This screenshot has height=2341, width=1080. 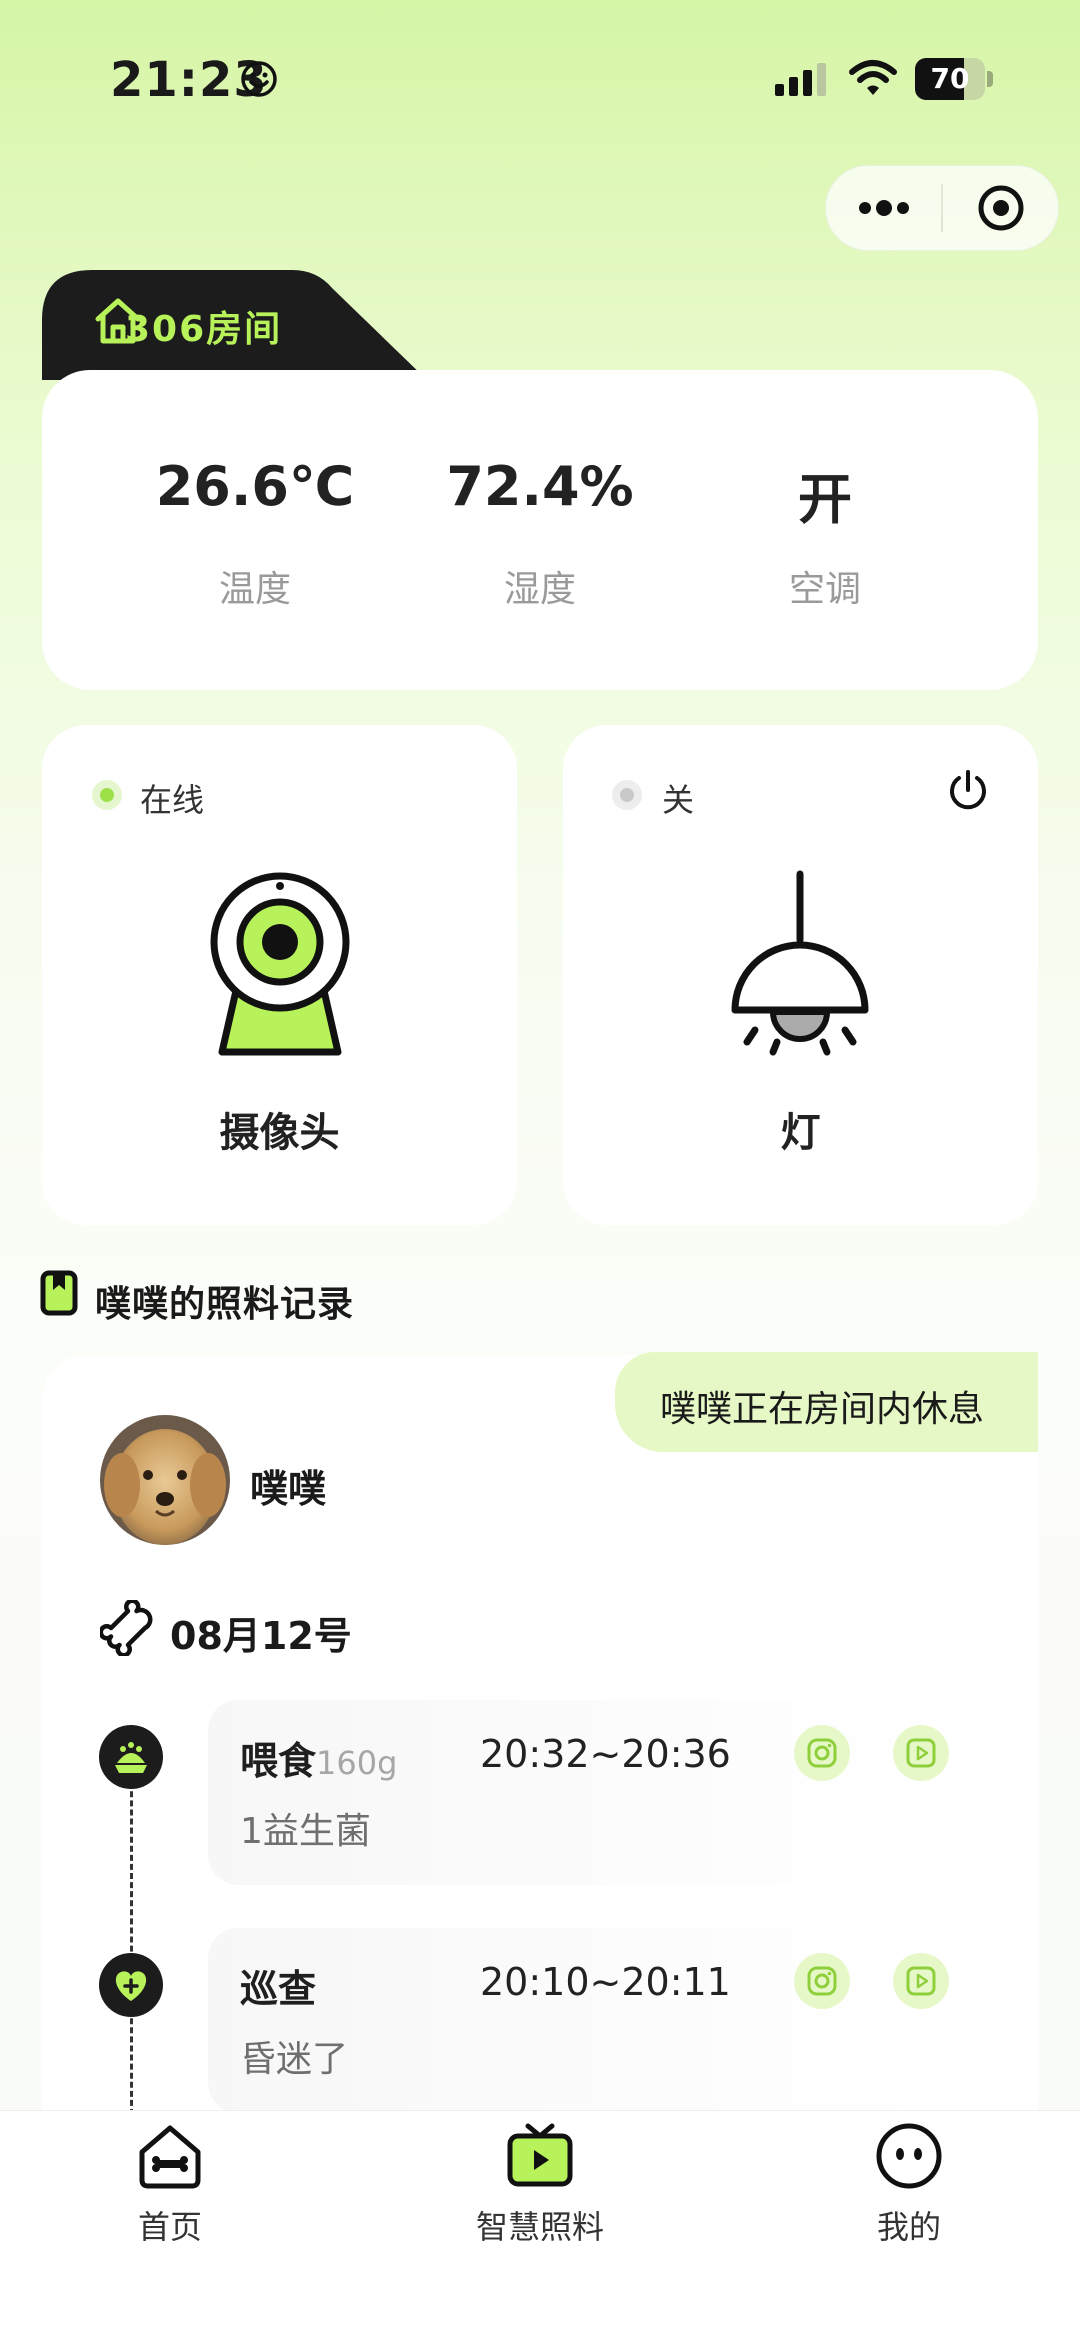 I want to click on dog-photo, so click(x=165, y=1480).